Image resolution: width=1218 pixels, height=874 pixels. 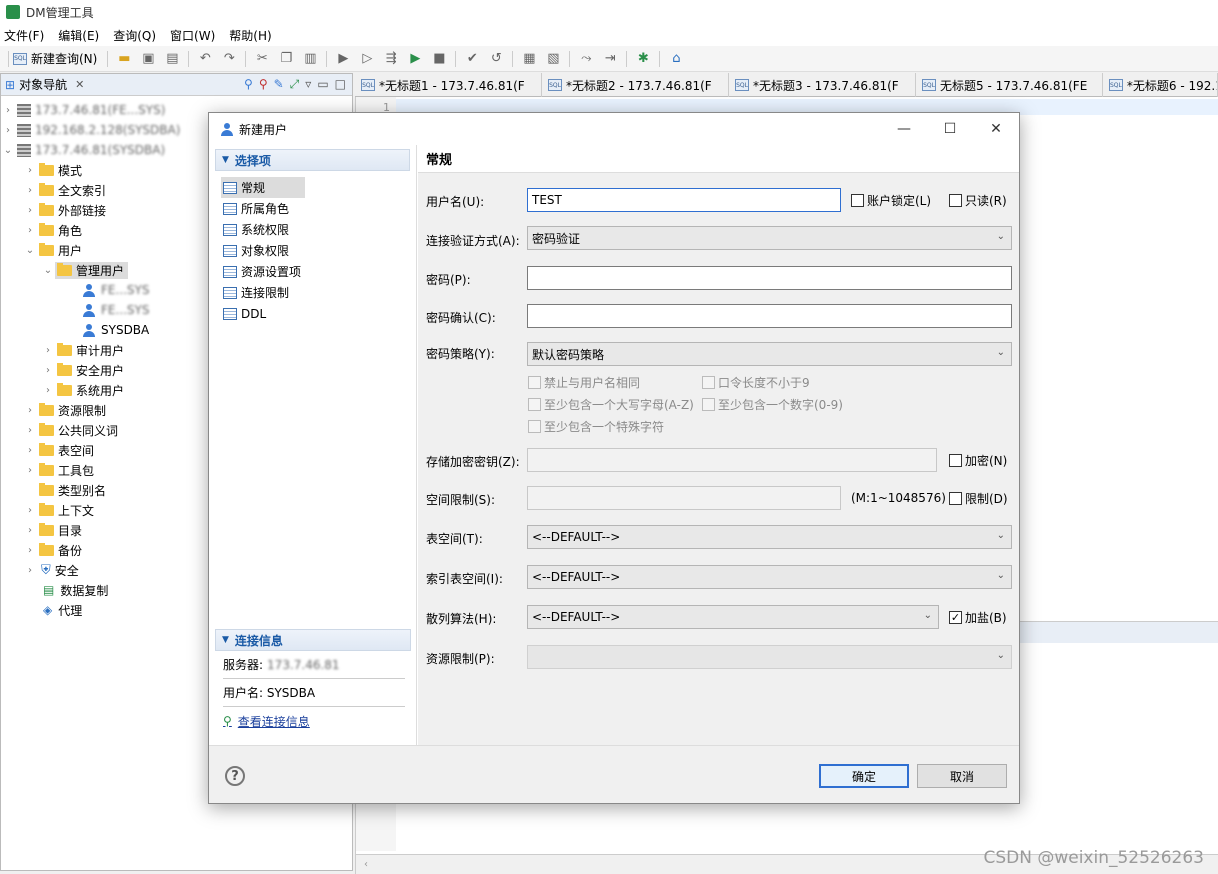 I want to click on editor-tab-1: SQL *无标题1 - 173.7.46.81(F, so click(x=448, y=85).